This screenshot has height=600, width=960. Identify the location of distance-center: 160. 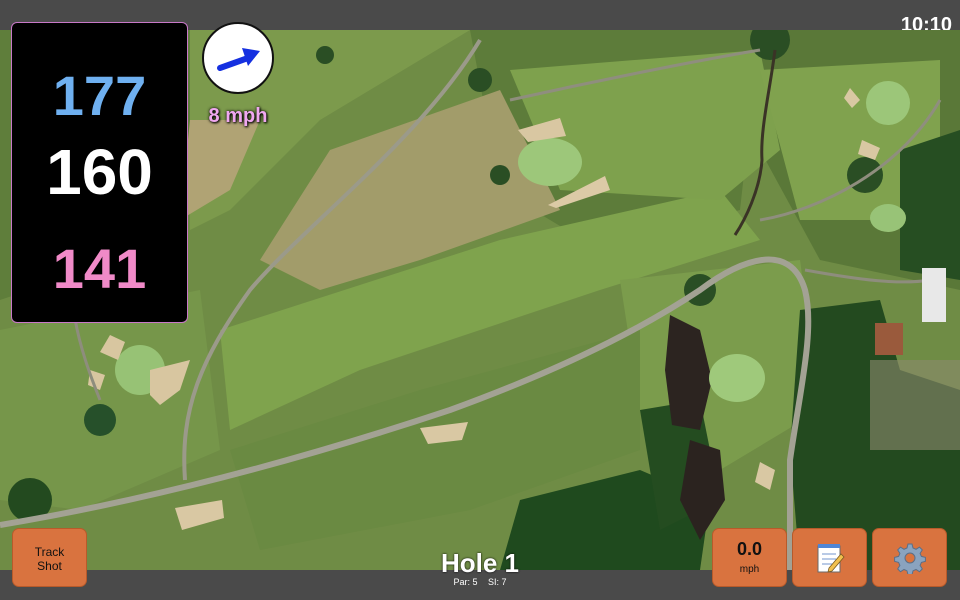
(99, 172).